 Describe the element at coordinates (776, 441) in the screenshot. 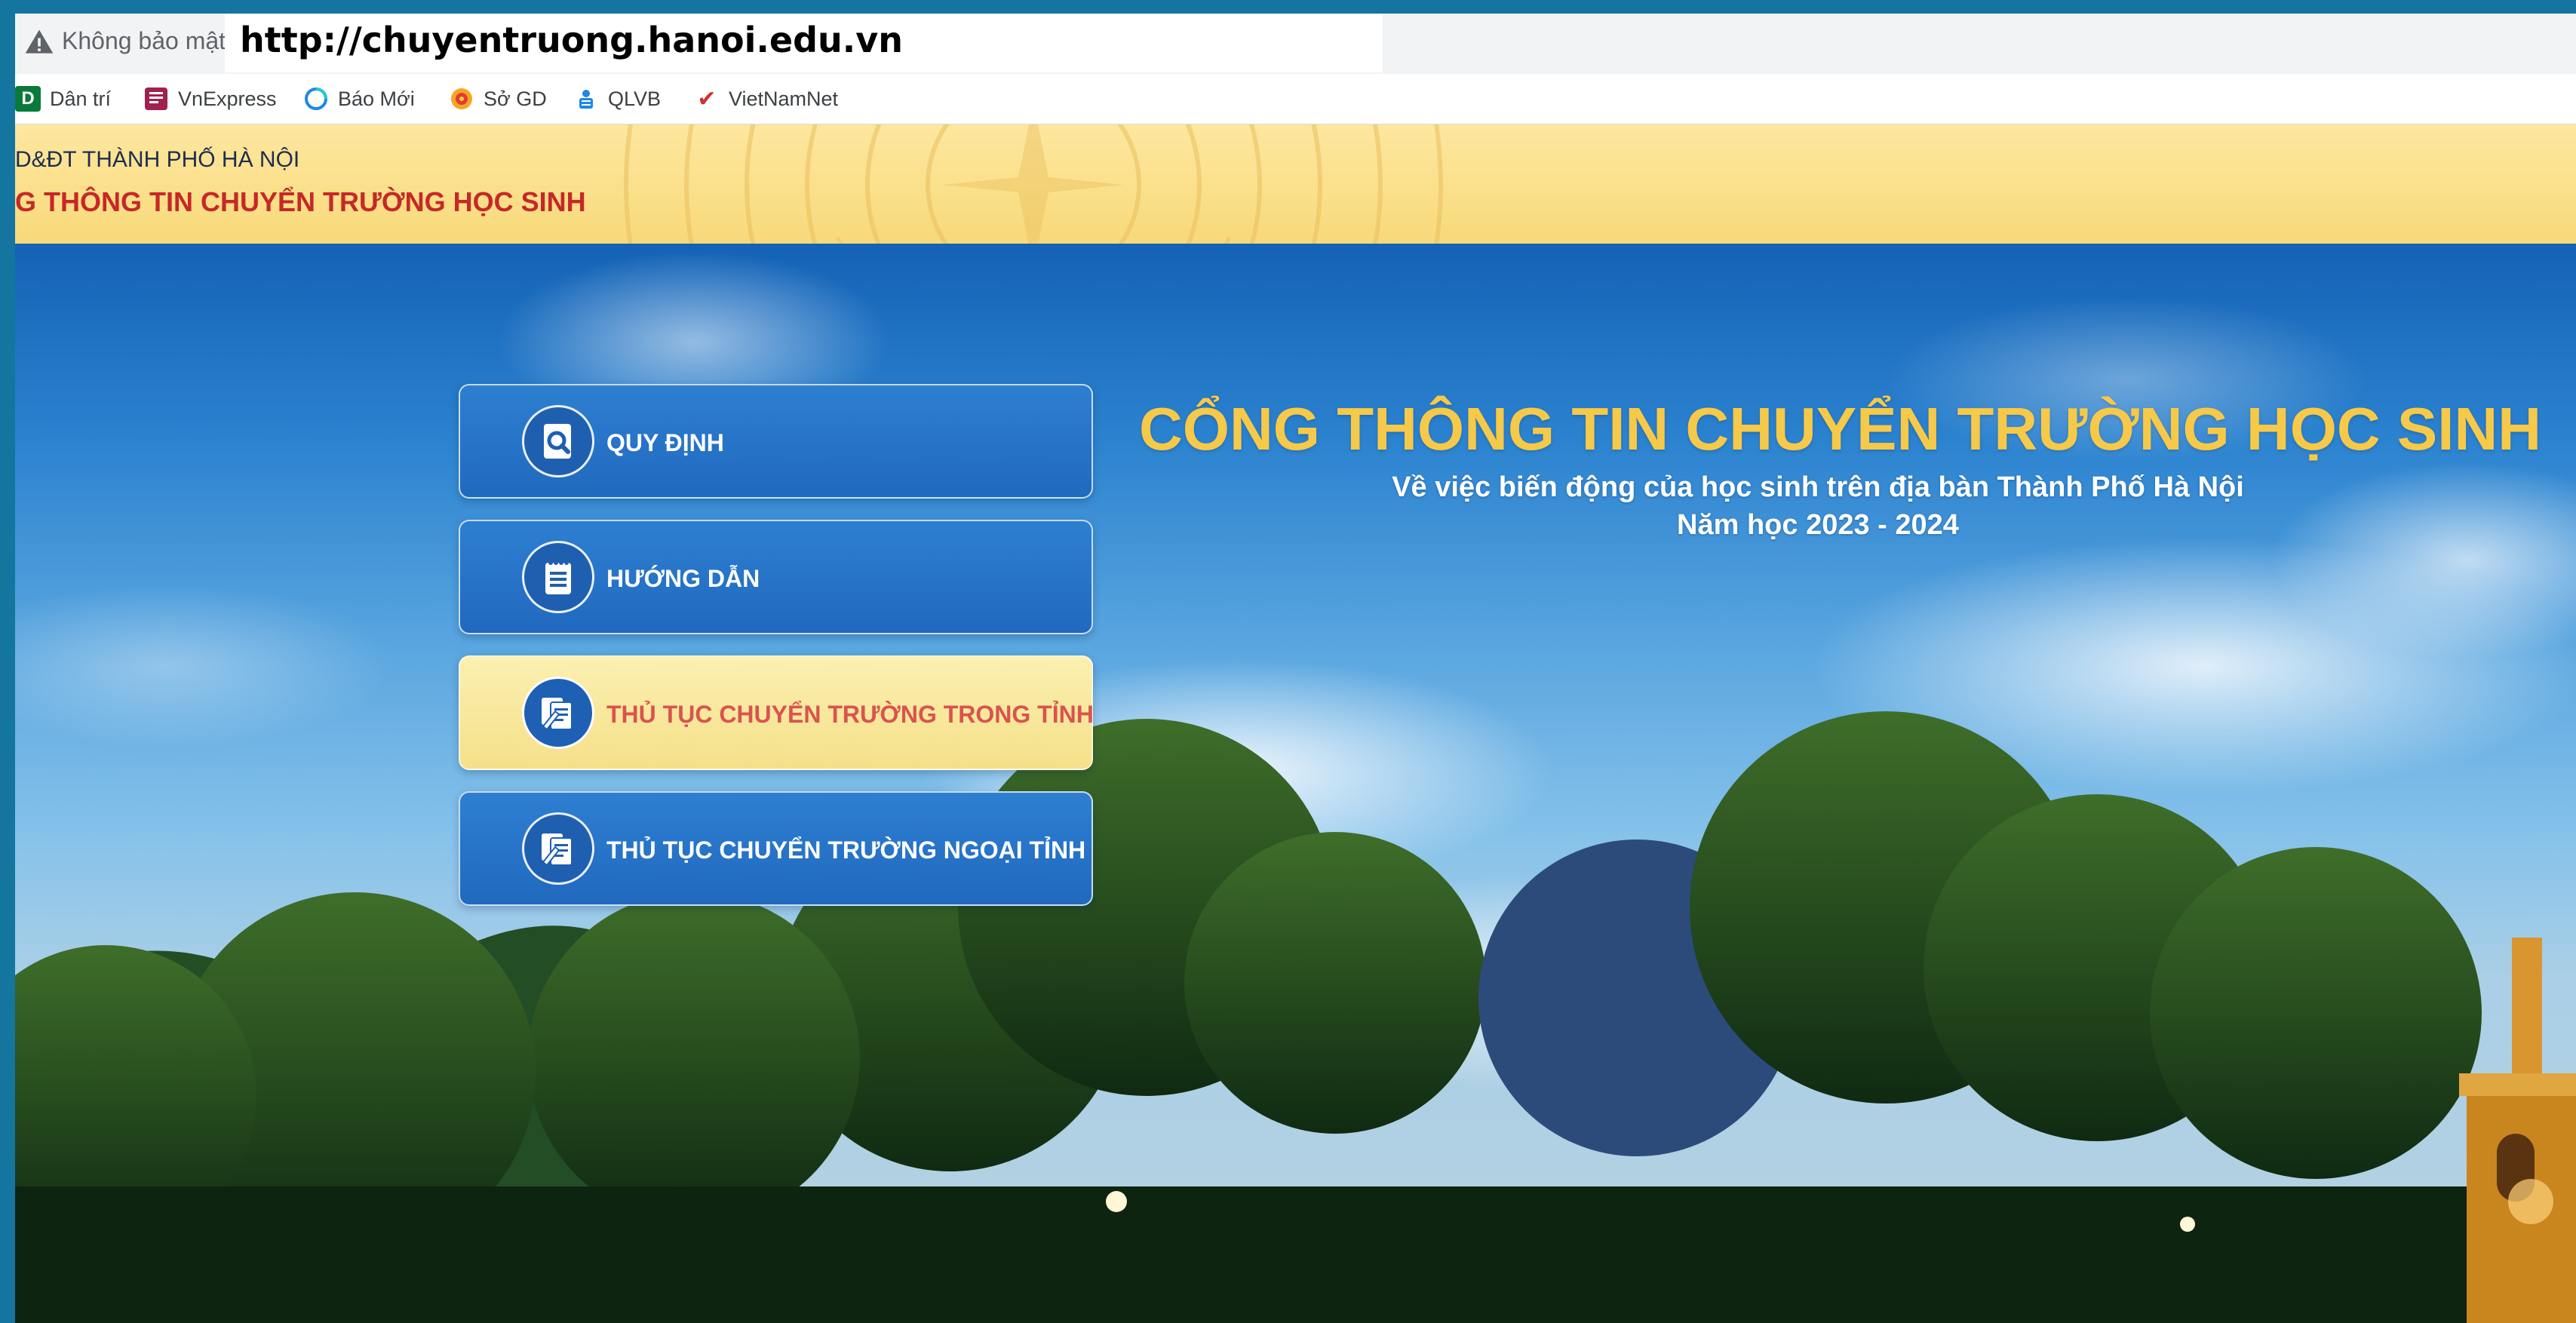

I see `menu-button-regulations: QUY ĐỊNH` at that location.